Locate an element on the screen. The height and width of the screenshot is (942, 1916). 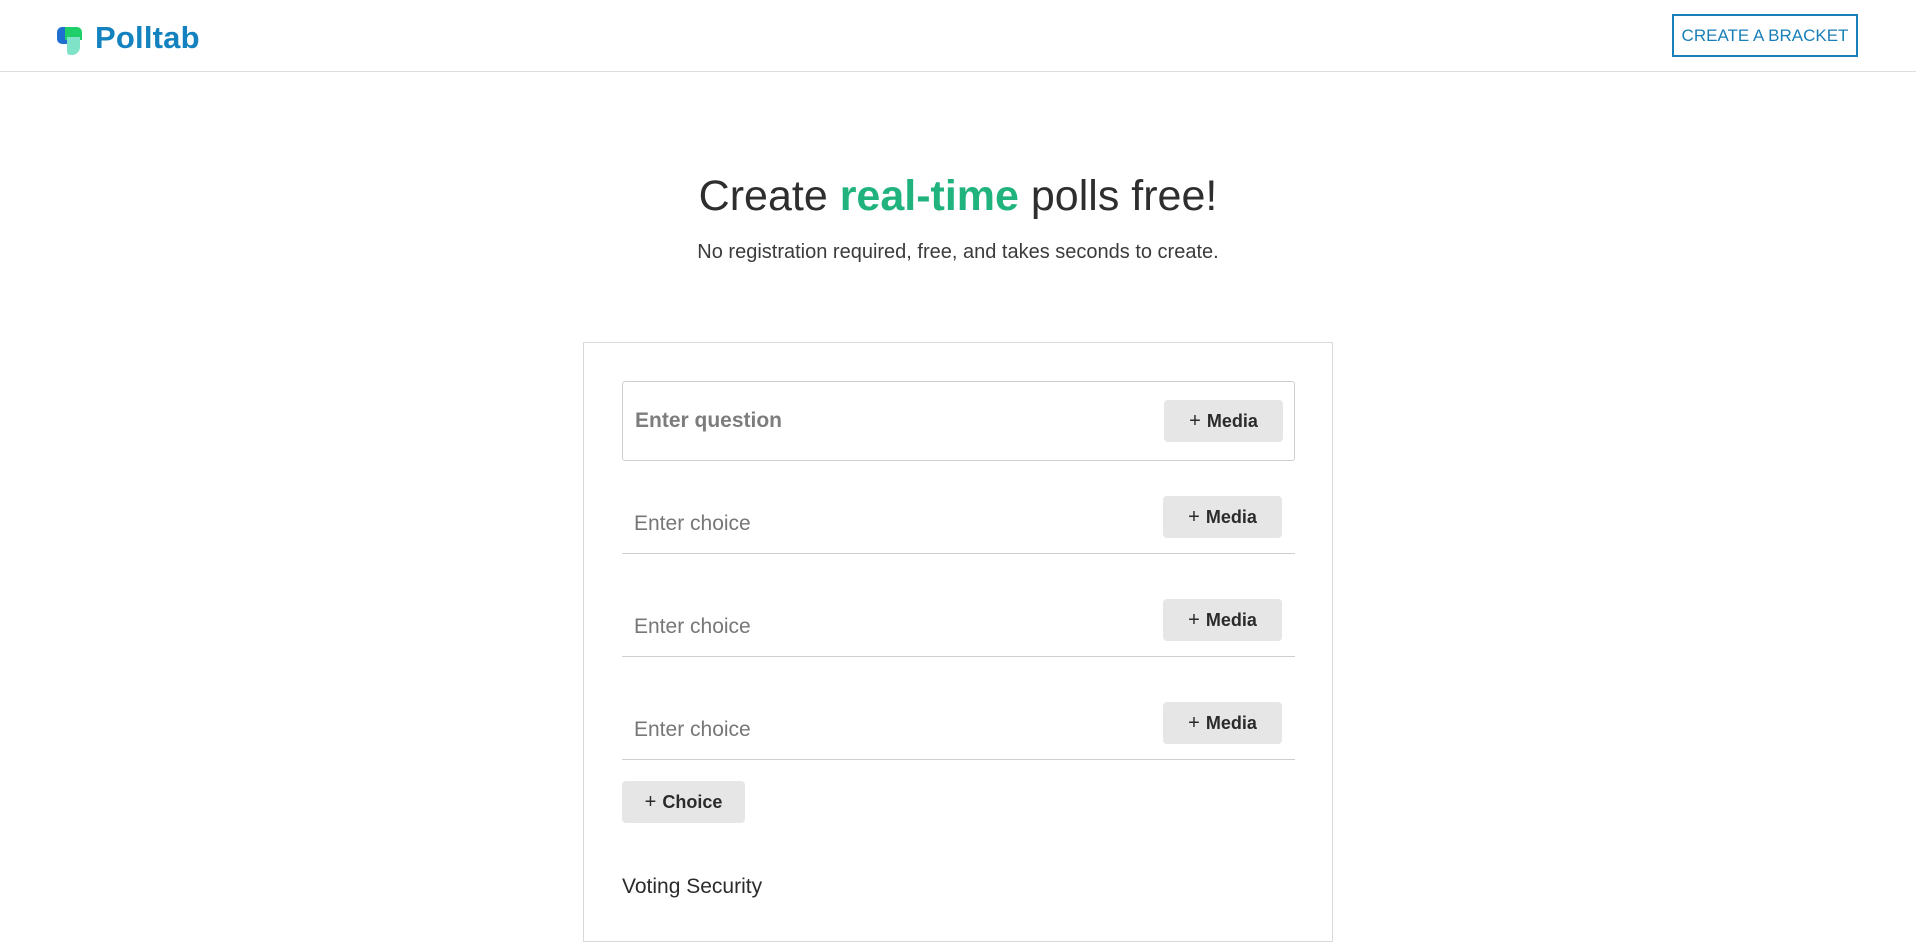
choice-1-media-button: + Media is located at coordinates (1222, 517).